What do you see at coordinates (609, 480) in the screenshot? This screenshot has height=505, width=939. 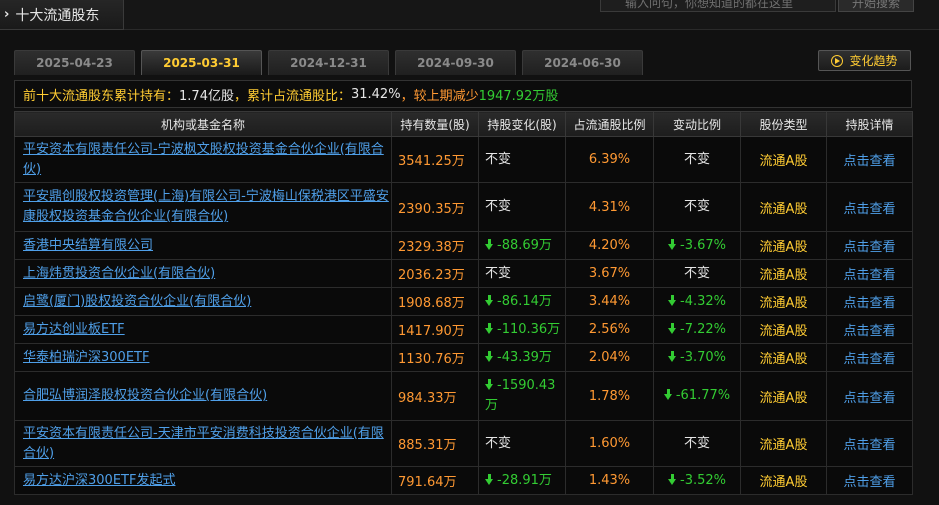 I see `row-ratio: 1.43%` at bounding box center [609, 480].